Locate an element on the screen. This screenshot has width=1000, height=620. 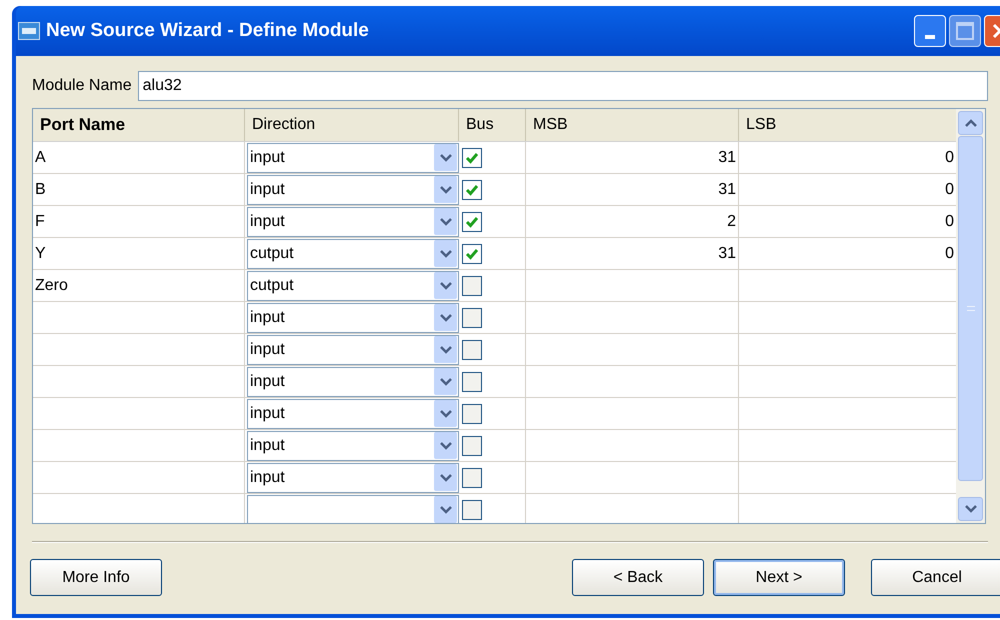
window-title: New Source Wizard - Define Module is located at coordinates (207, 30).